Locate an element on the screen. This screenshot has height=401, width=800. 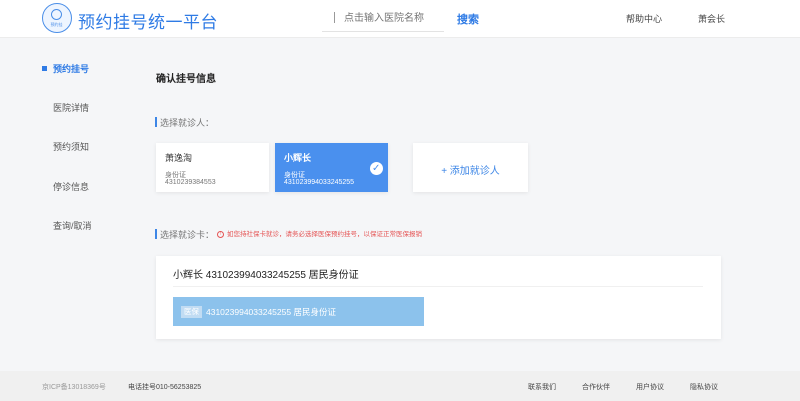
add-patient-button: + 添加就诊人 is located at coordinates (470, 167).